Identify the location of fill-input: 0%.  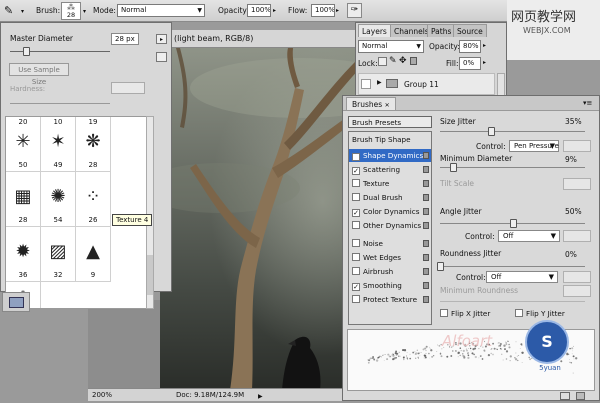
(470, 63).